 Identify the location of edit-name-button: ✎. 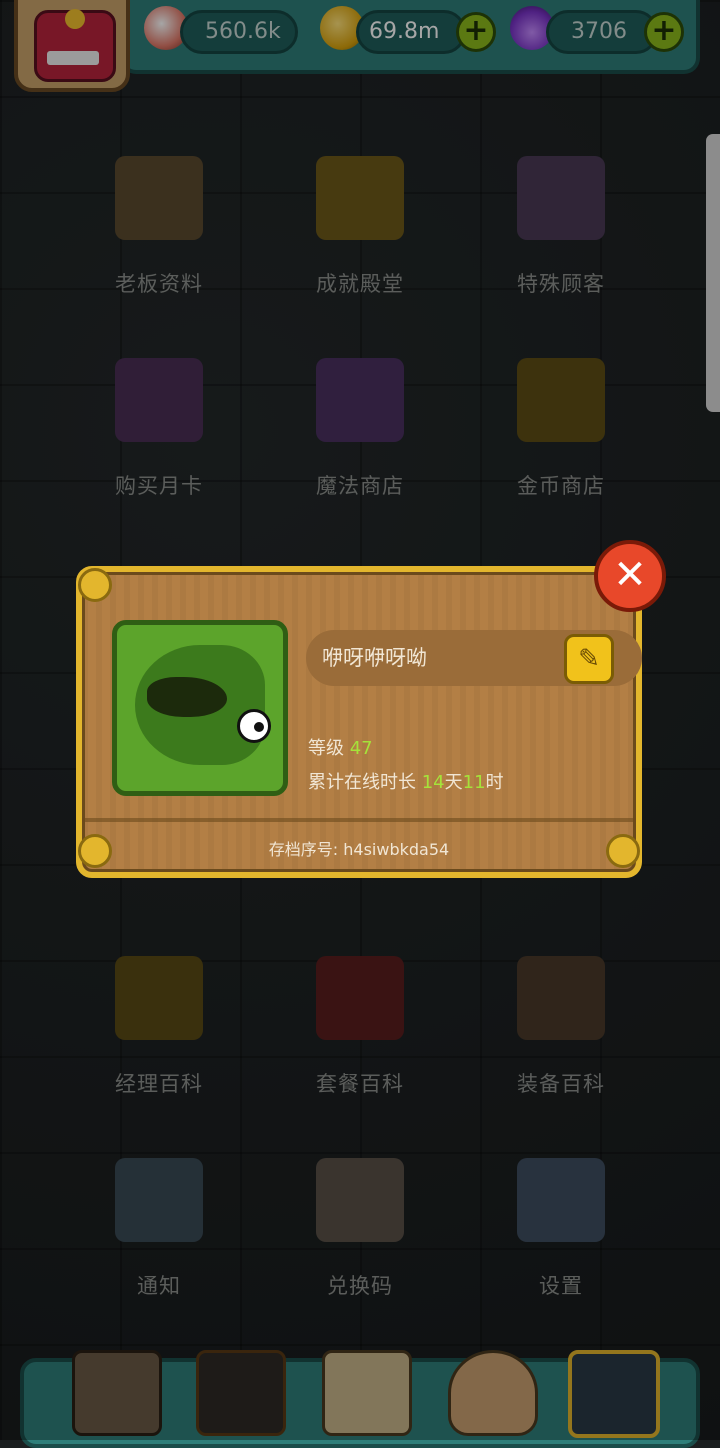
(589, 659).